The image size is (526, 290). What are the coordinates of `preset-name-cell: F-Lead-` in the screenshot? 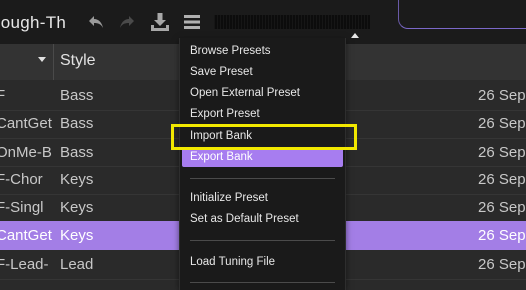 It's located at (24, 264).